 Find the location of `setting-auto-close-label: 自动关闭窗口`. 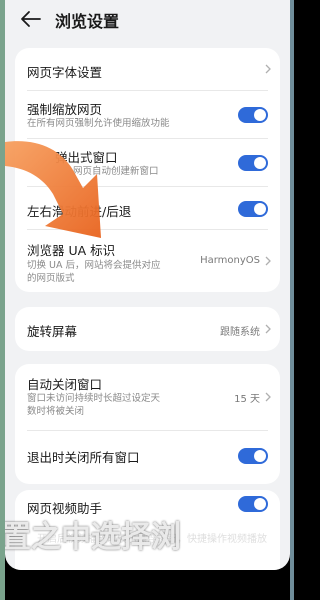

setting-auto-close-label: 自动关闭窗口 is located at coordinates (65, 384).